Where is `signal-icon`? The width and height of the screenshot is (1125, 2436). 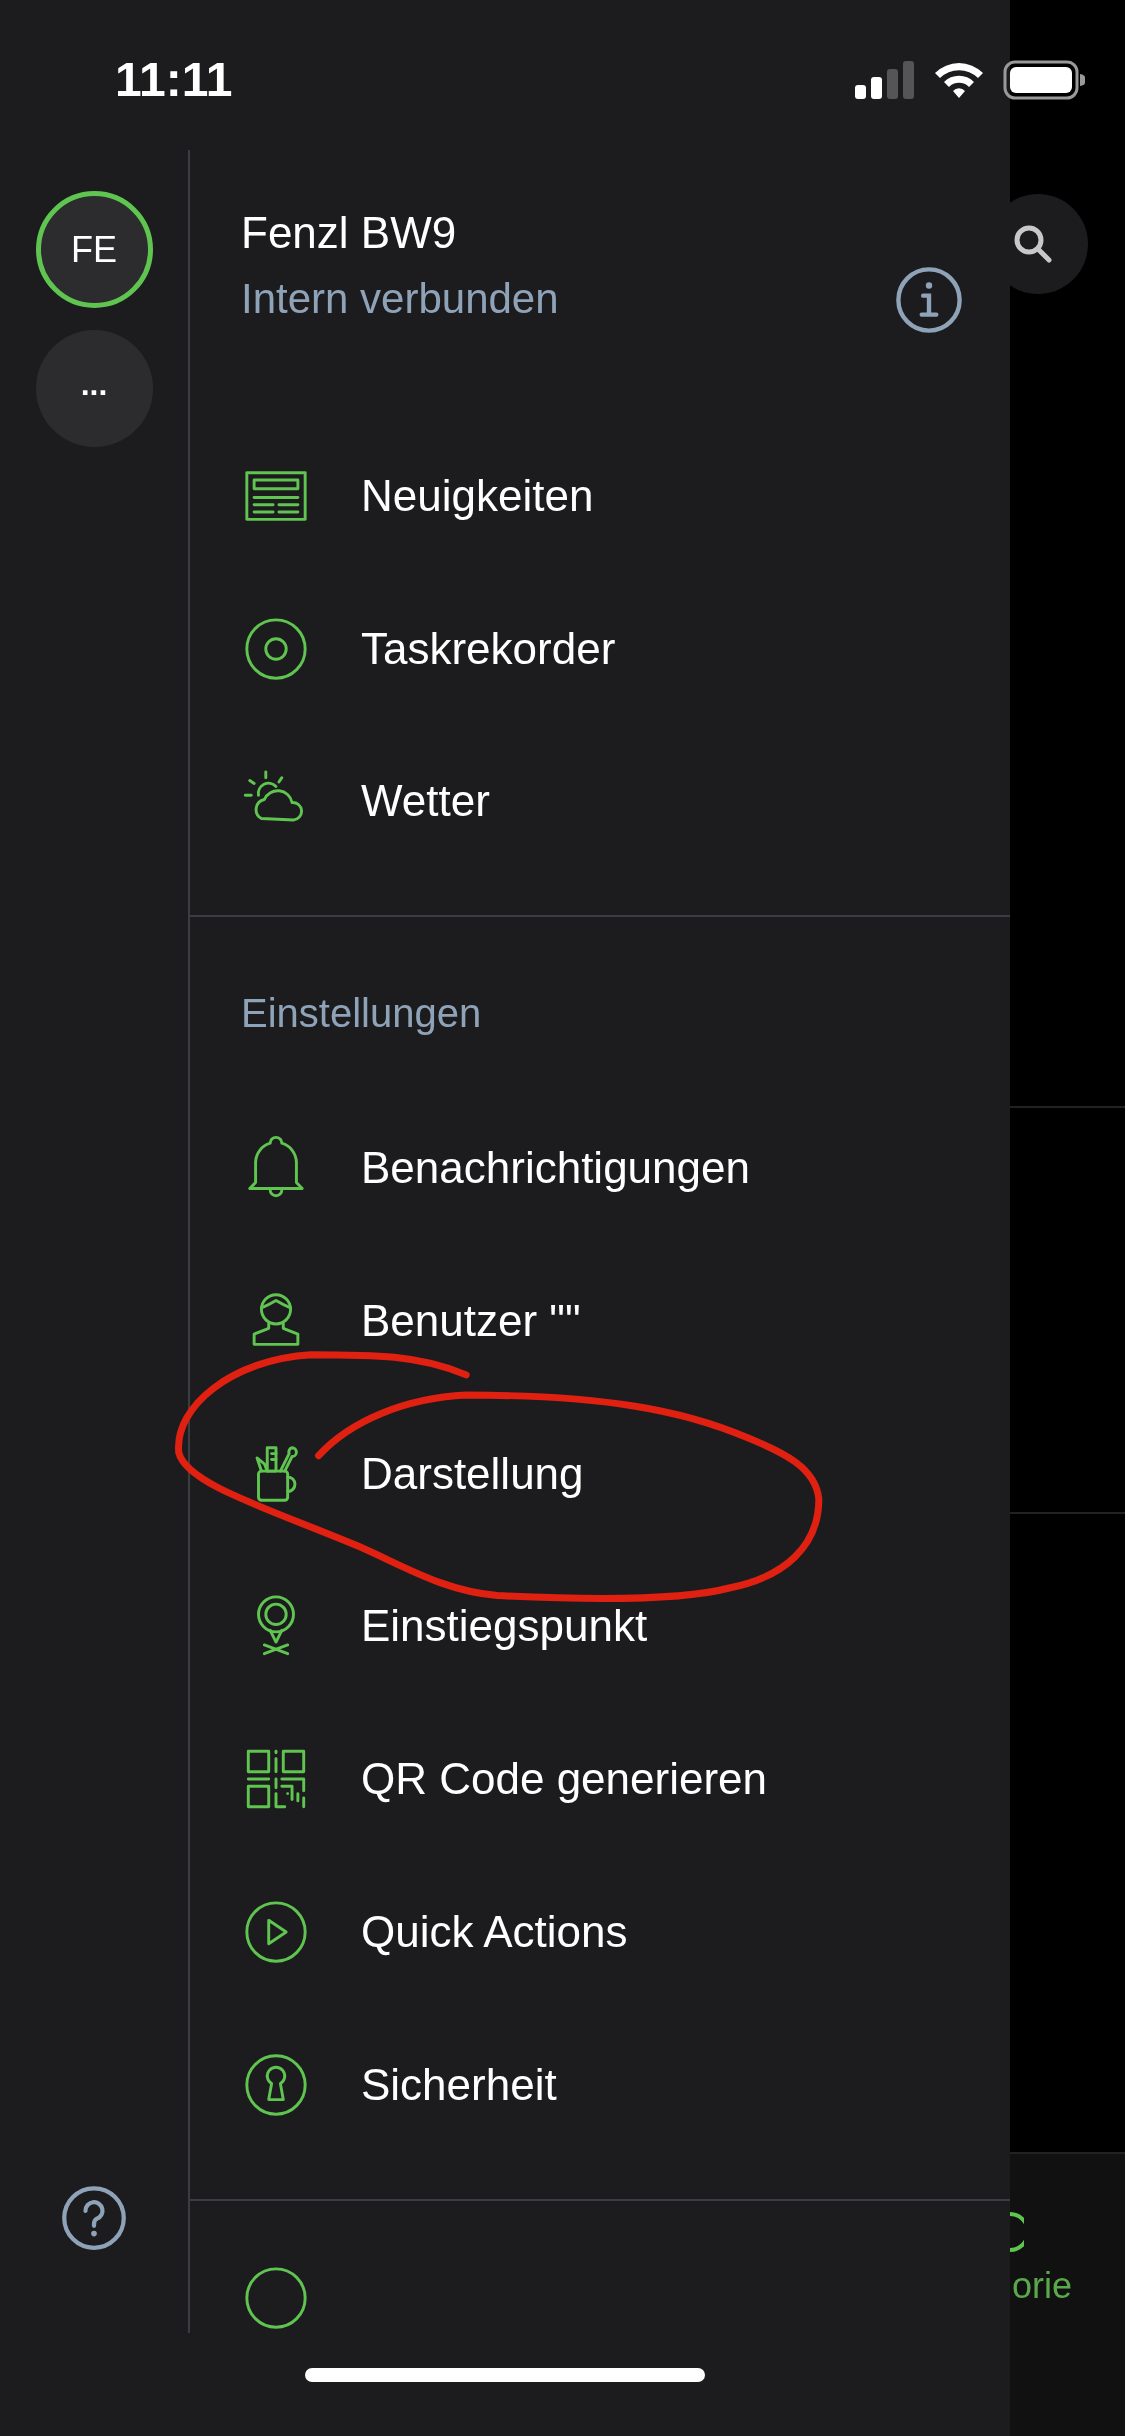
signal-icon is located at coordinates (885, 80).